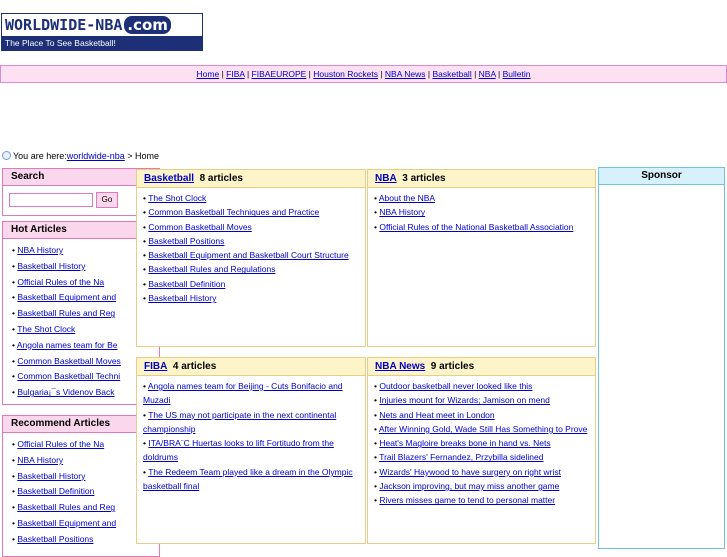 Image resolution: width=727 pixels, height=557 pixels. What do you see at coordinates (155, 366) in the screenshot?
I see `fiba-section-link: FIBA` at bounding box center [155, 366].